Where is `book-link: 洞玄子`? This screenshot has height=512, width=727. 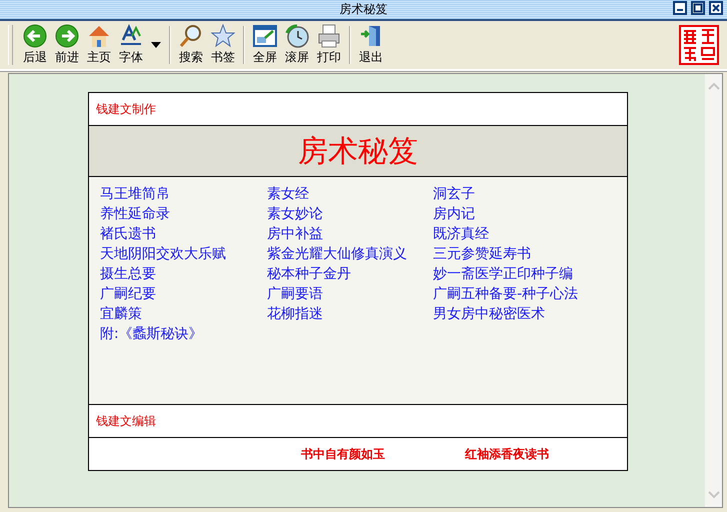
book-link: 洞玄子 is located at coordinates (530, 195).